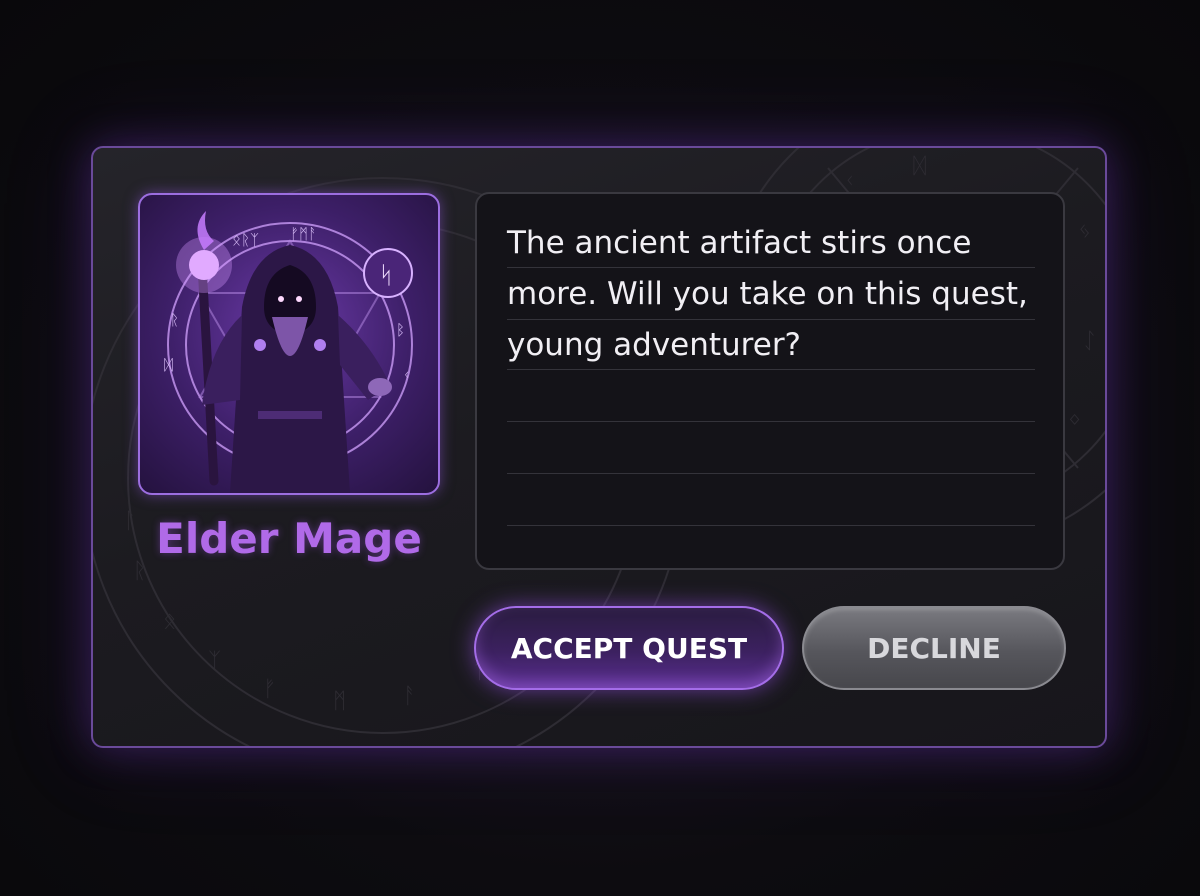  What do you see at coordinates (288, 352) in the screenshot?
I see `hooded-mage-portrait-icon: ᛋ ᛟᚱᛉ ᚠᛗᚨ ᚱ ᛞ ᛒ ᚲ` at bounding box center [288, 352].